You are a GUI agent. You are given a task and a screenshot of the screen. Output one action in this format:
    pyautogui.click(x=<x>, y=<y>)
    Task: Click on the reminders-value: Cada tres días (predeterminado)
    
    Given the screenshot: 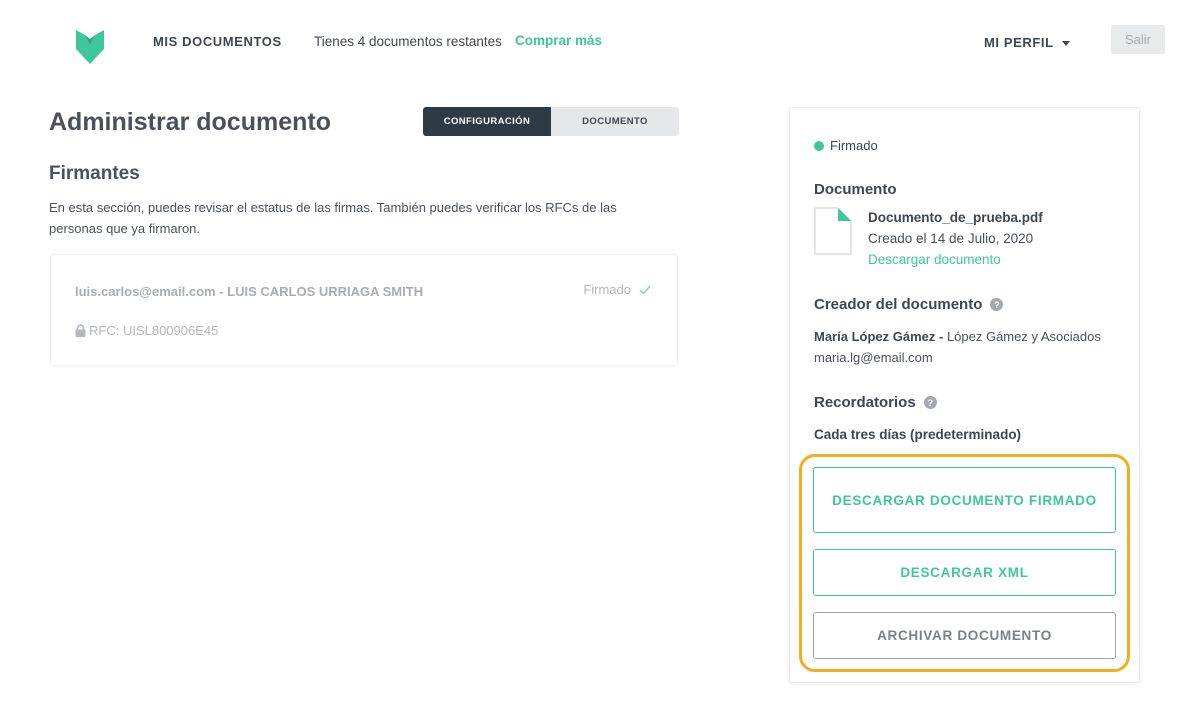 What is the action you would take?
    pyautogui.click(x=918, y=434)
    